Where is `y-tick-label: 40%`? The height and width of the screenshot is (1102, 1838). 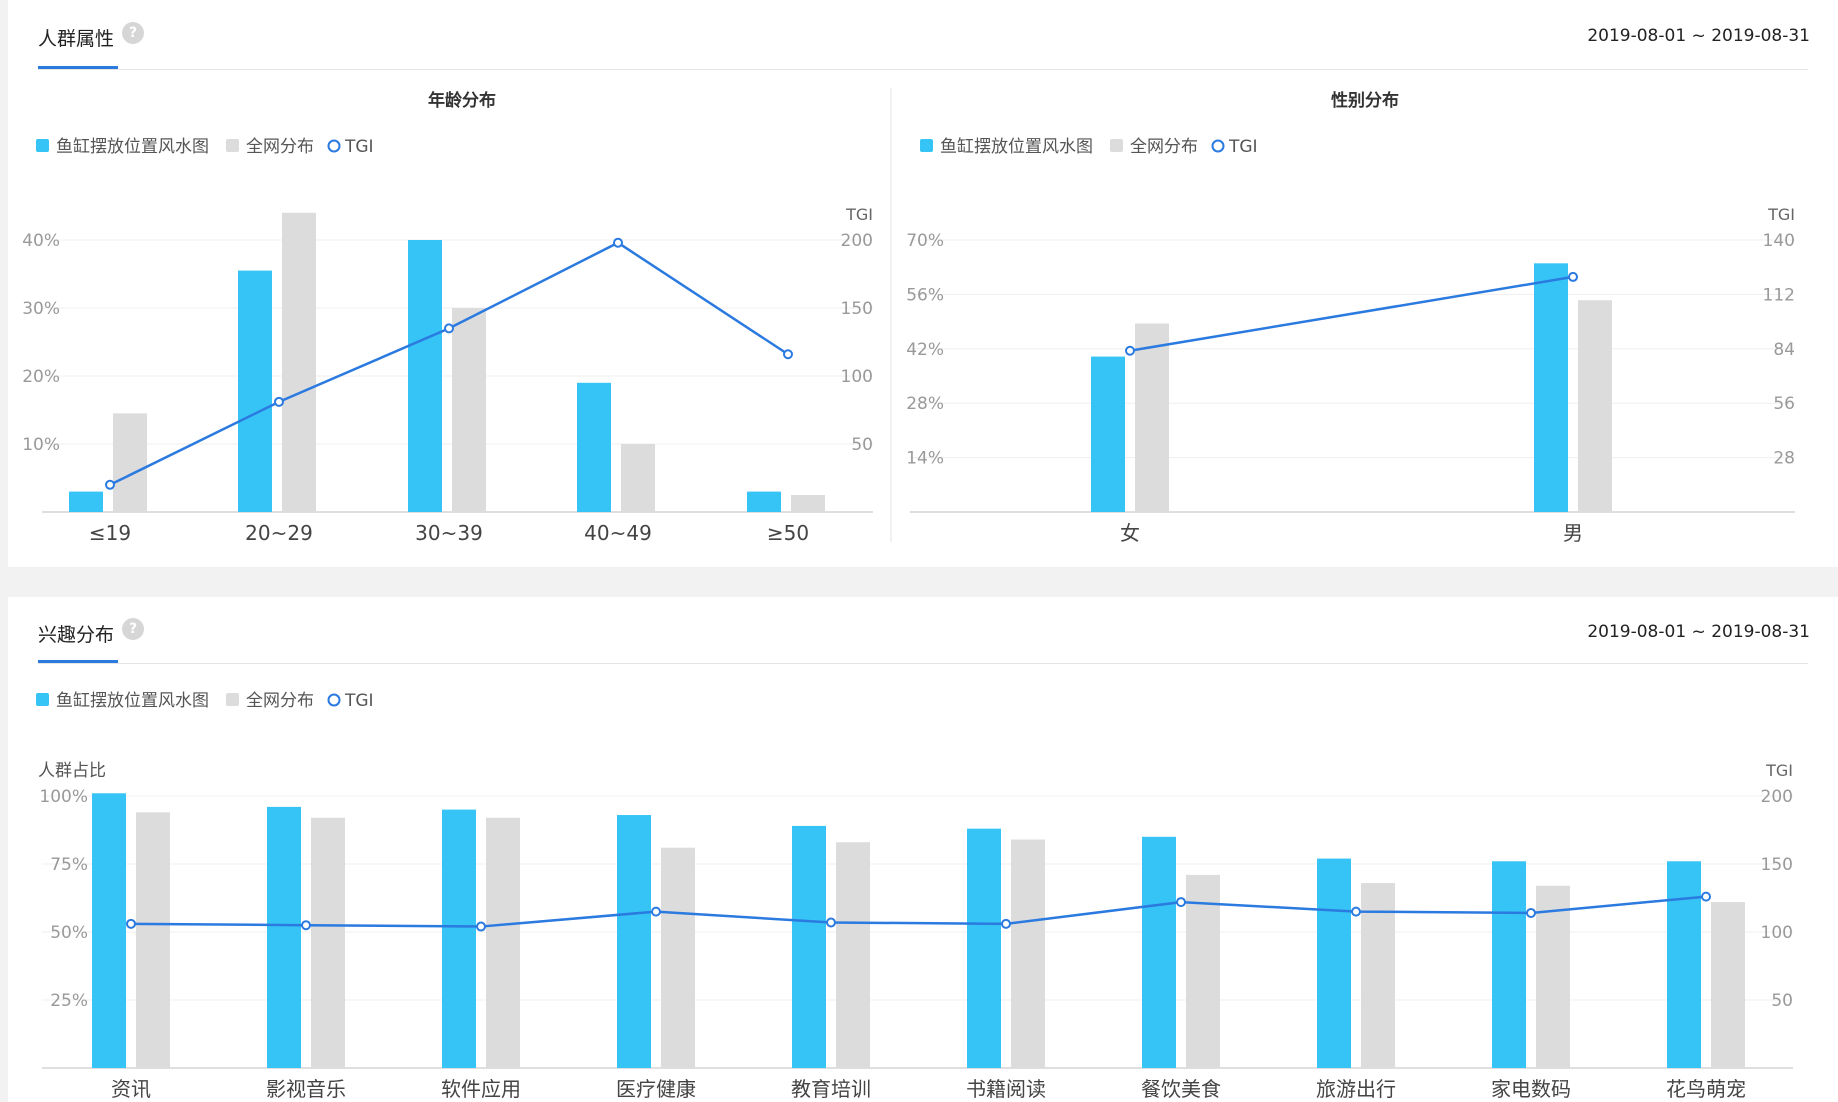
y-tick-label: 40% is located at coordinates (41, 241).